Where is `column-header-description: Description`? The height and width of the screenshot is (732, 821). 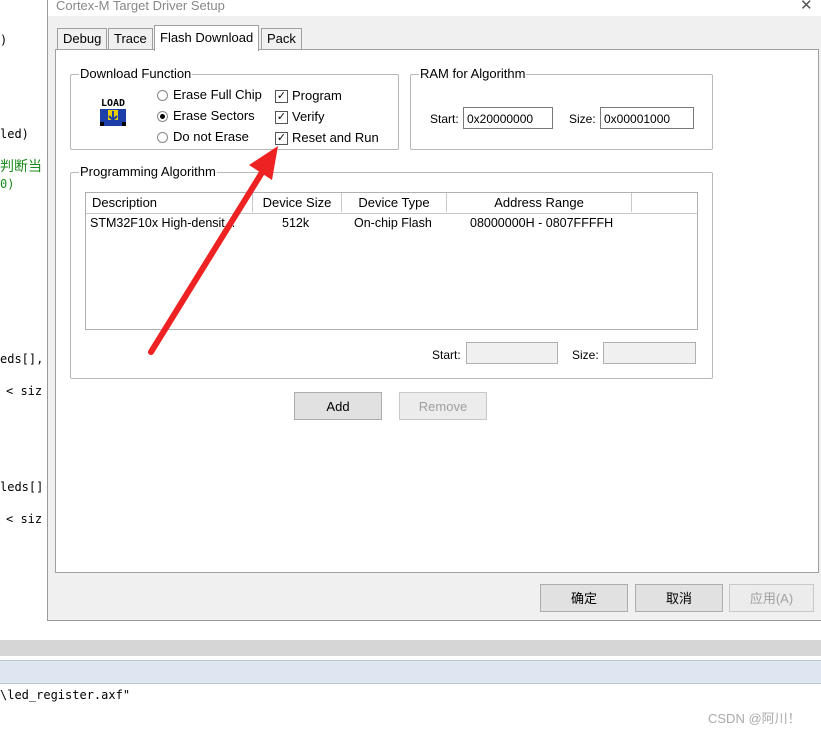
column-header-description: Description is located at coordinates (169, 202).